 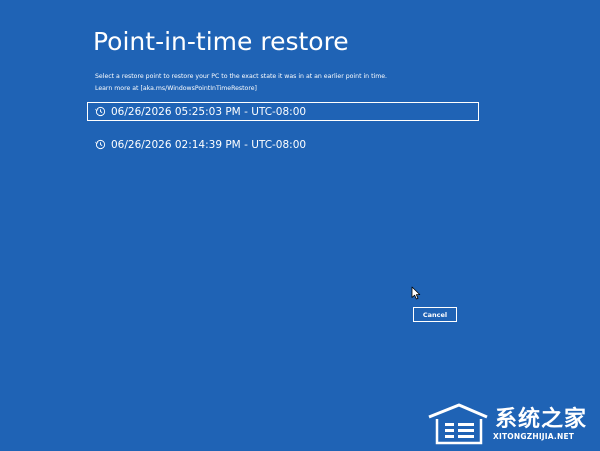 I want to click on cancel-button: Cancel, so click(x=435, y=314).